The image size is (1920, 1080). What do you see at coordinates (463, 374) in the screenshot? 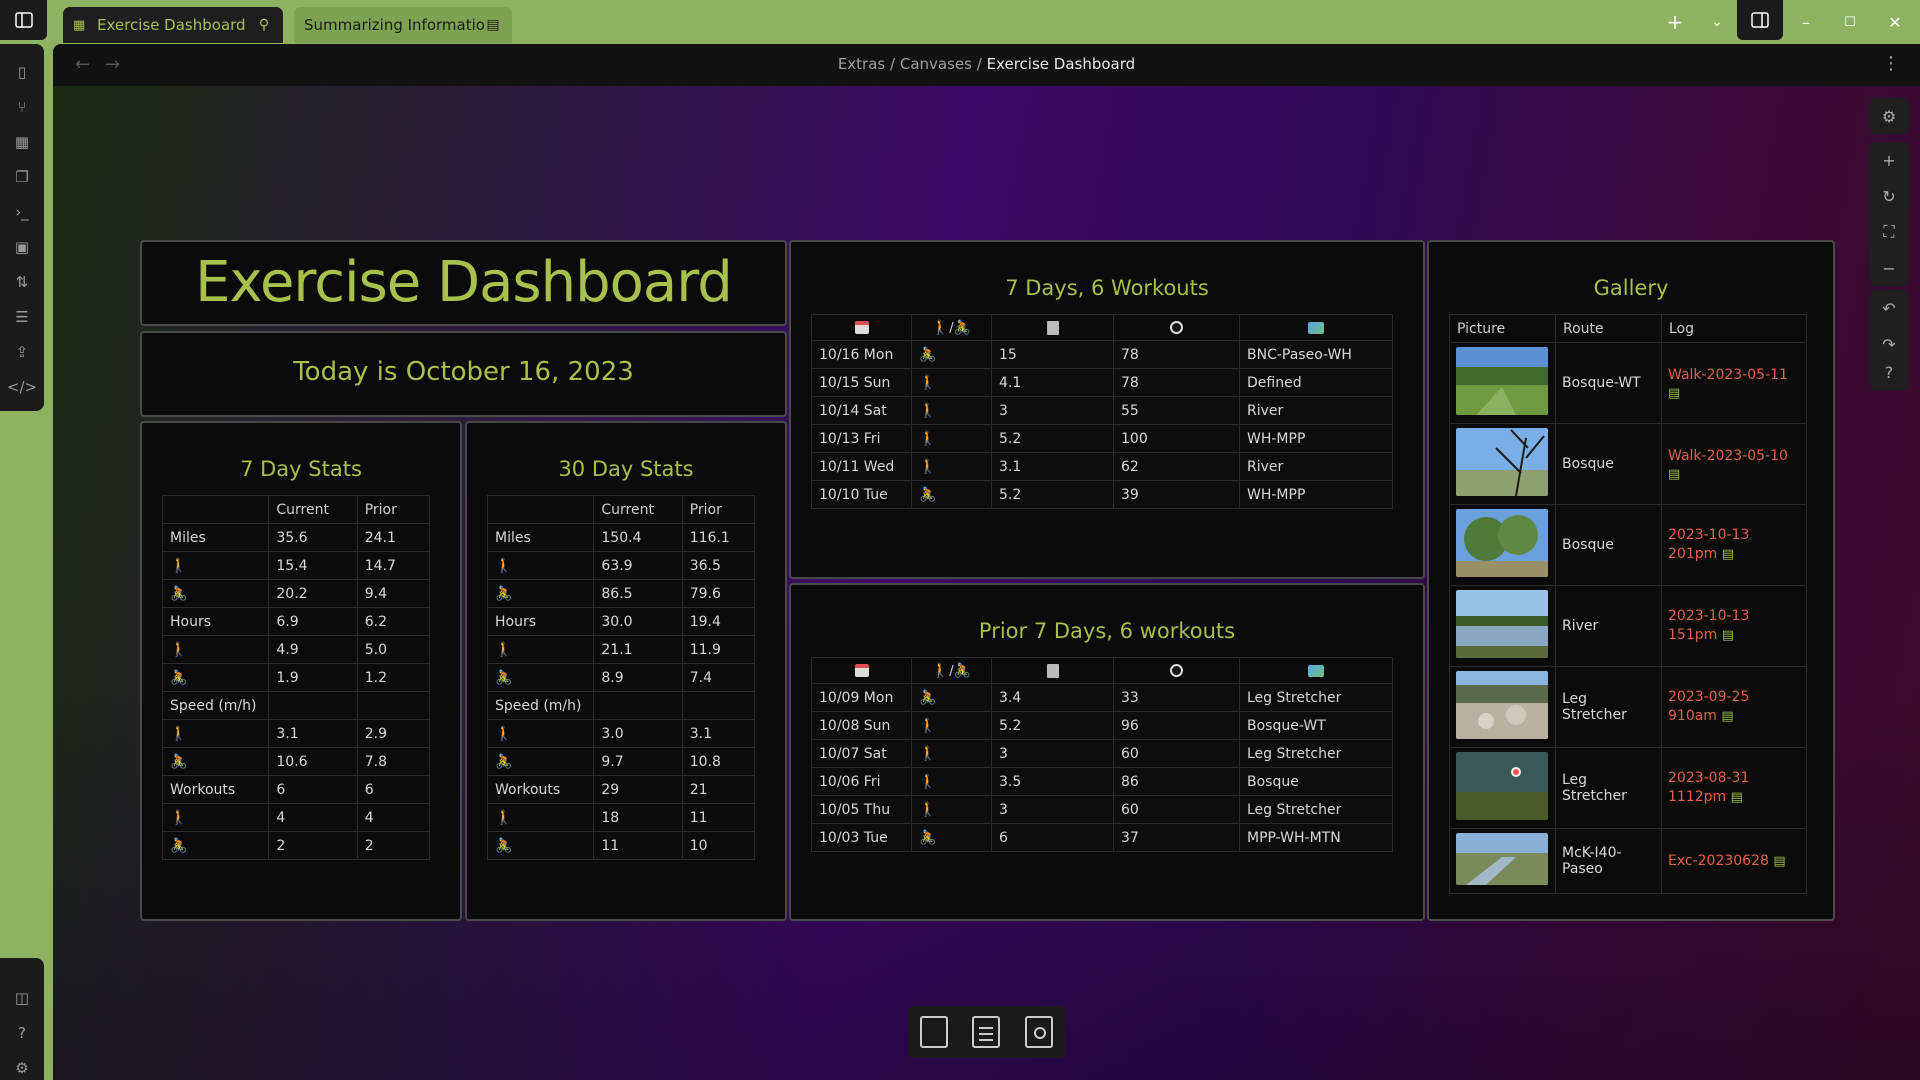
I see `today-card: Today is October 16, 2023` at bounding box center [463, 374].